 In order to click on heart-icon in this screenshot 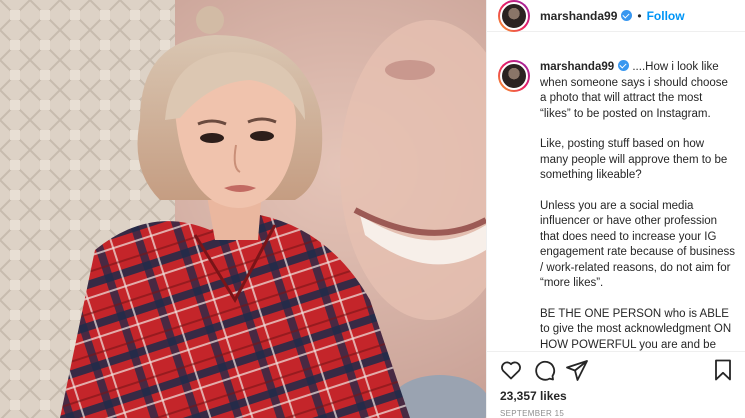, I will do `click(511, 370)`.